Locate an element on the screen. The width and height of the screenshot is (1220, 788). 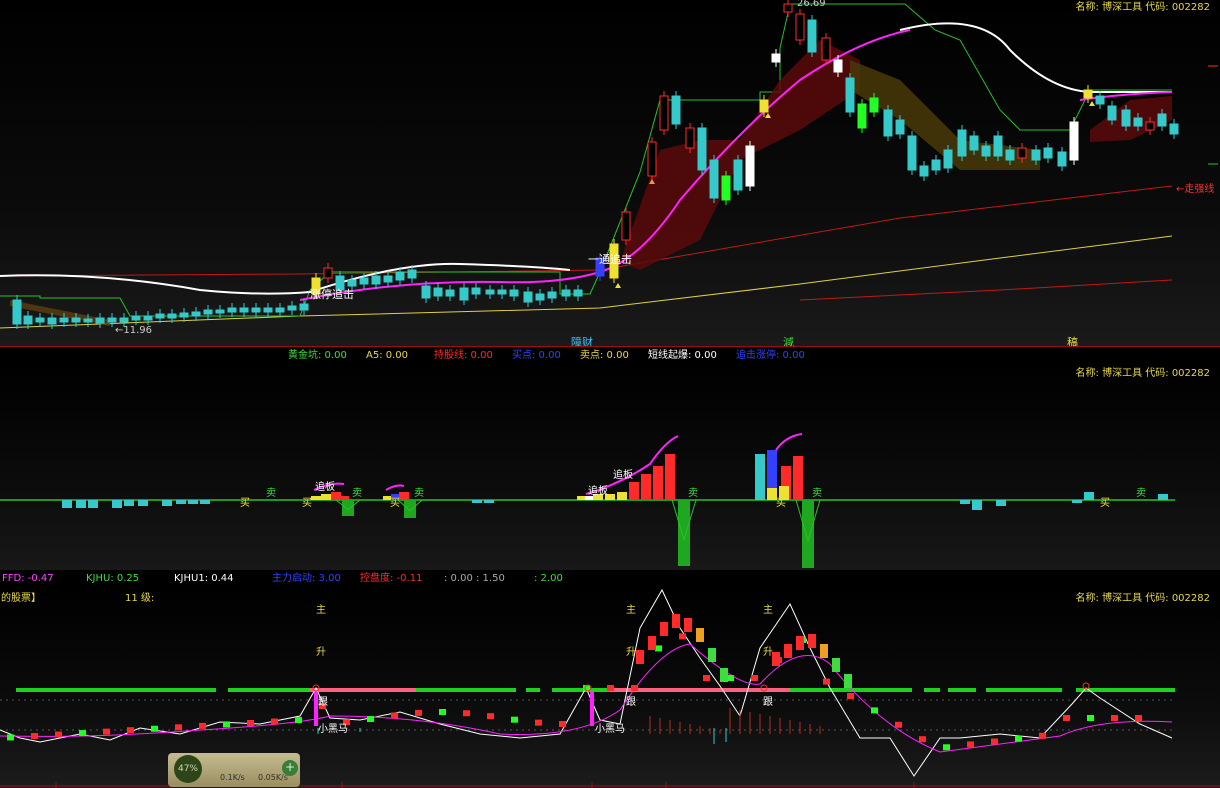
magenta-curve is located at coordinates (789, 442).